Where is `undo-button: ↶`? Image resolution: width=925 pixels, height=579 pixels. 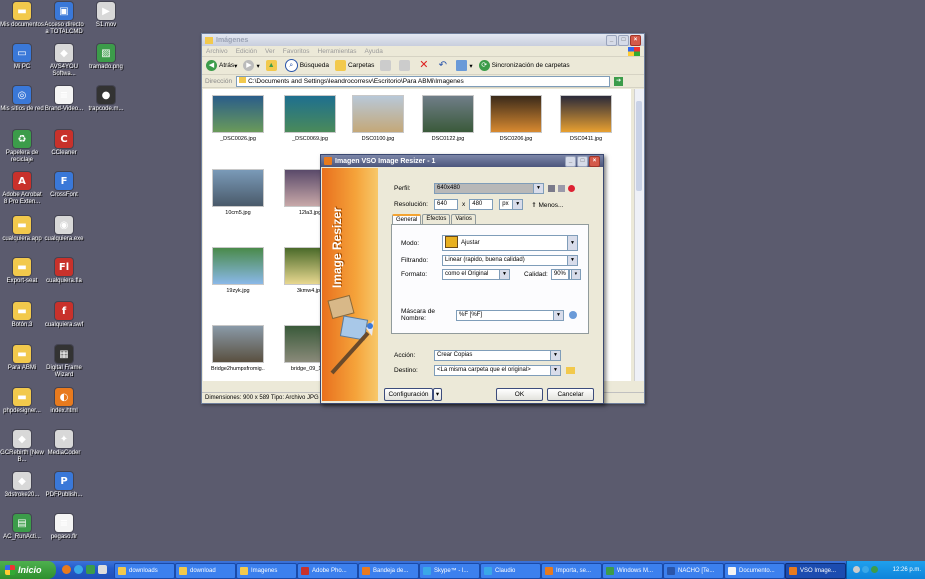 undo-button: ↶ is located at coordinates (443, 65).